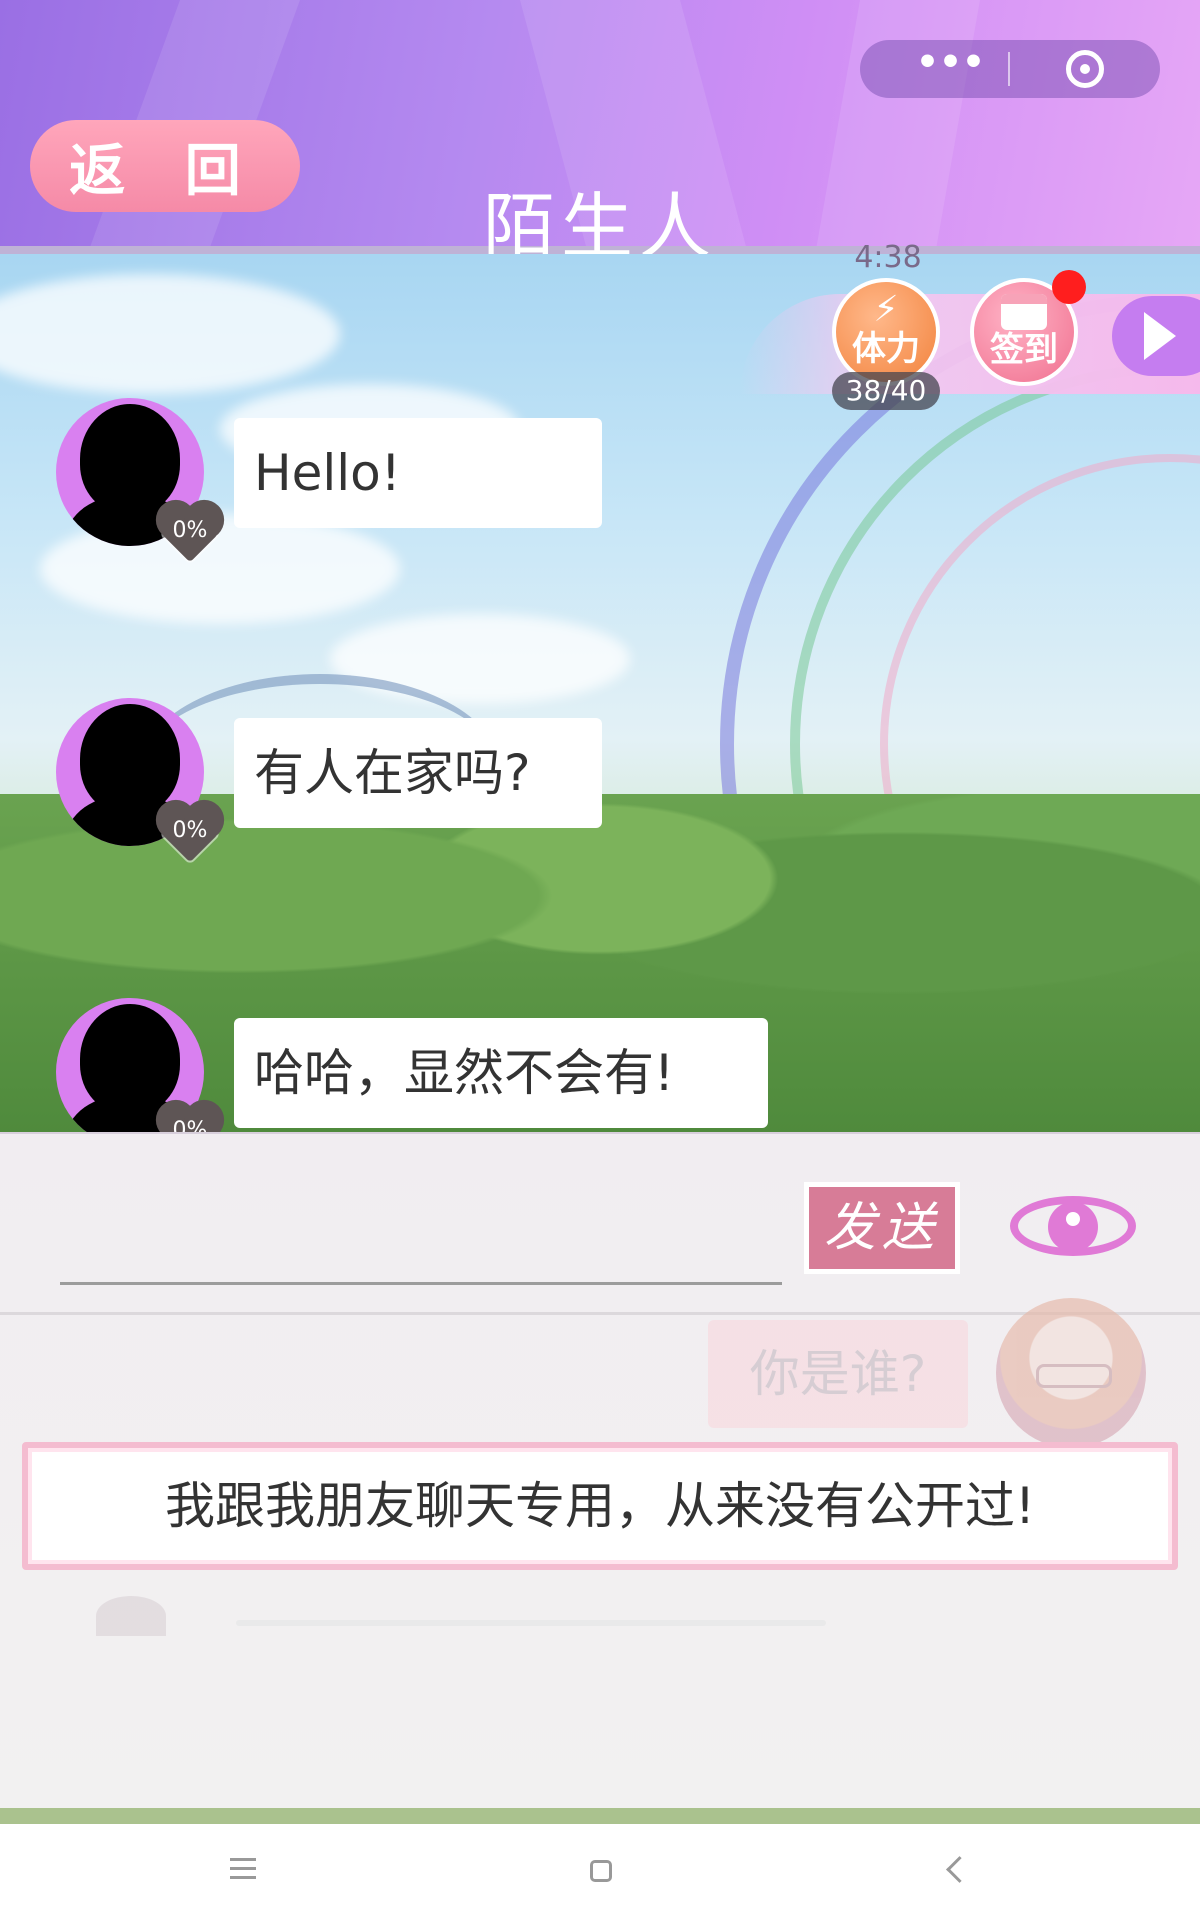  I want to click on message-bubble: Hello!, so click(418, 473).